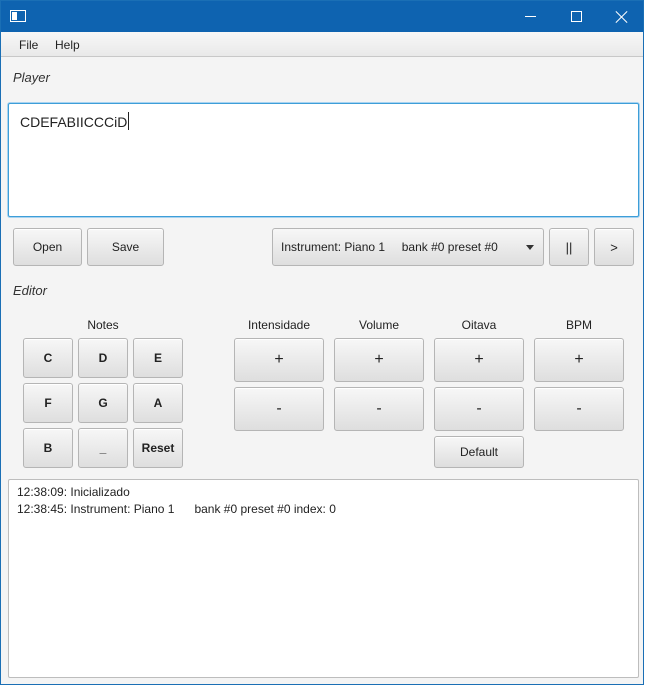 The image size is (646, 688). I want to click on close-icon, so click(622, 17).